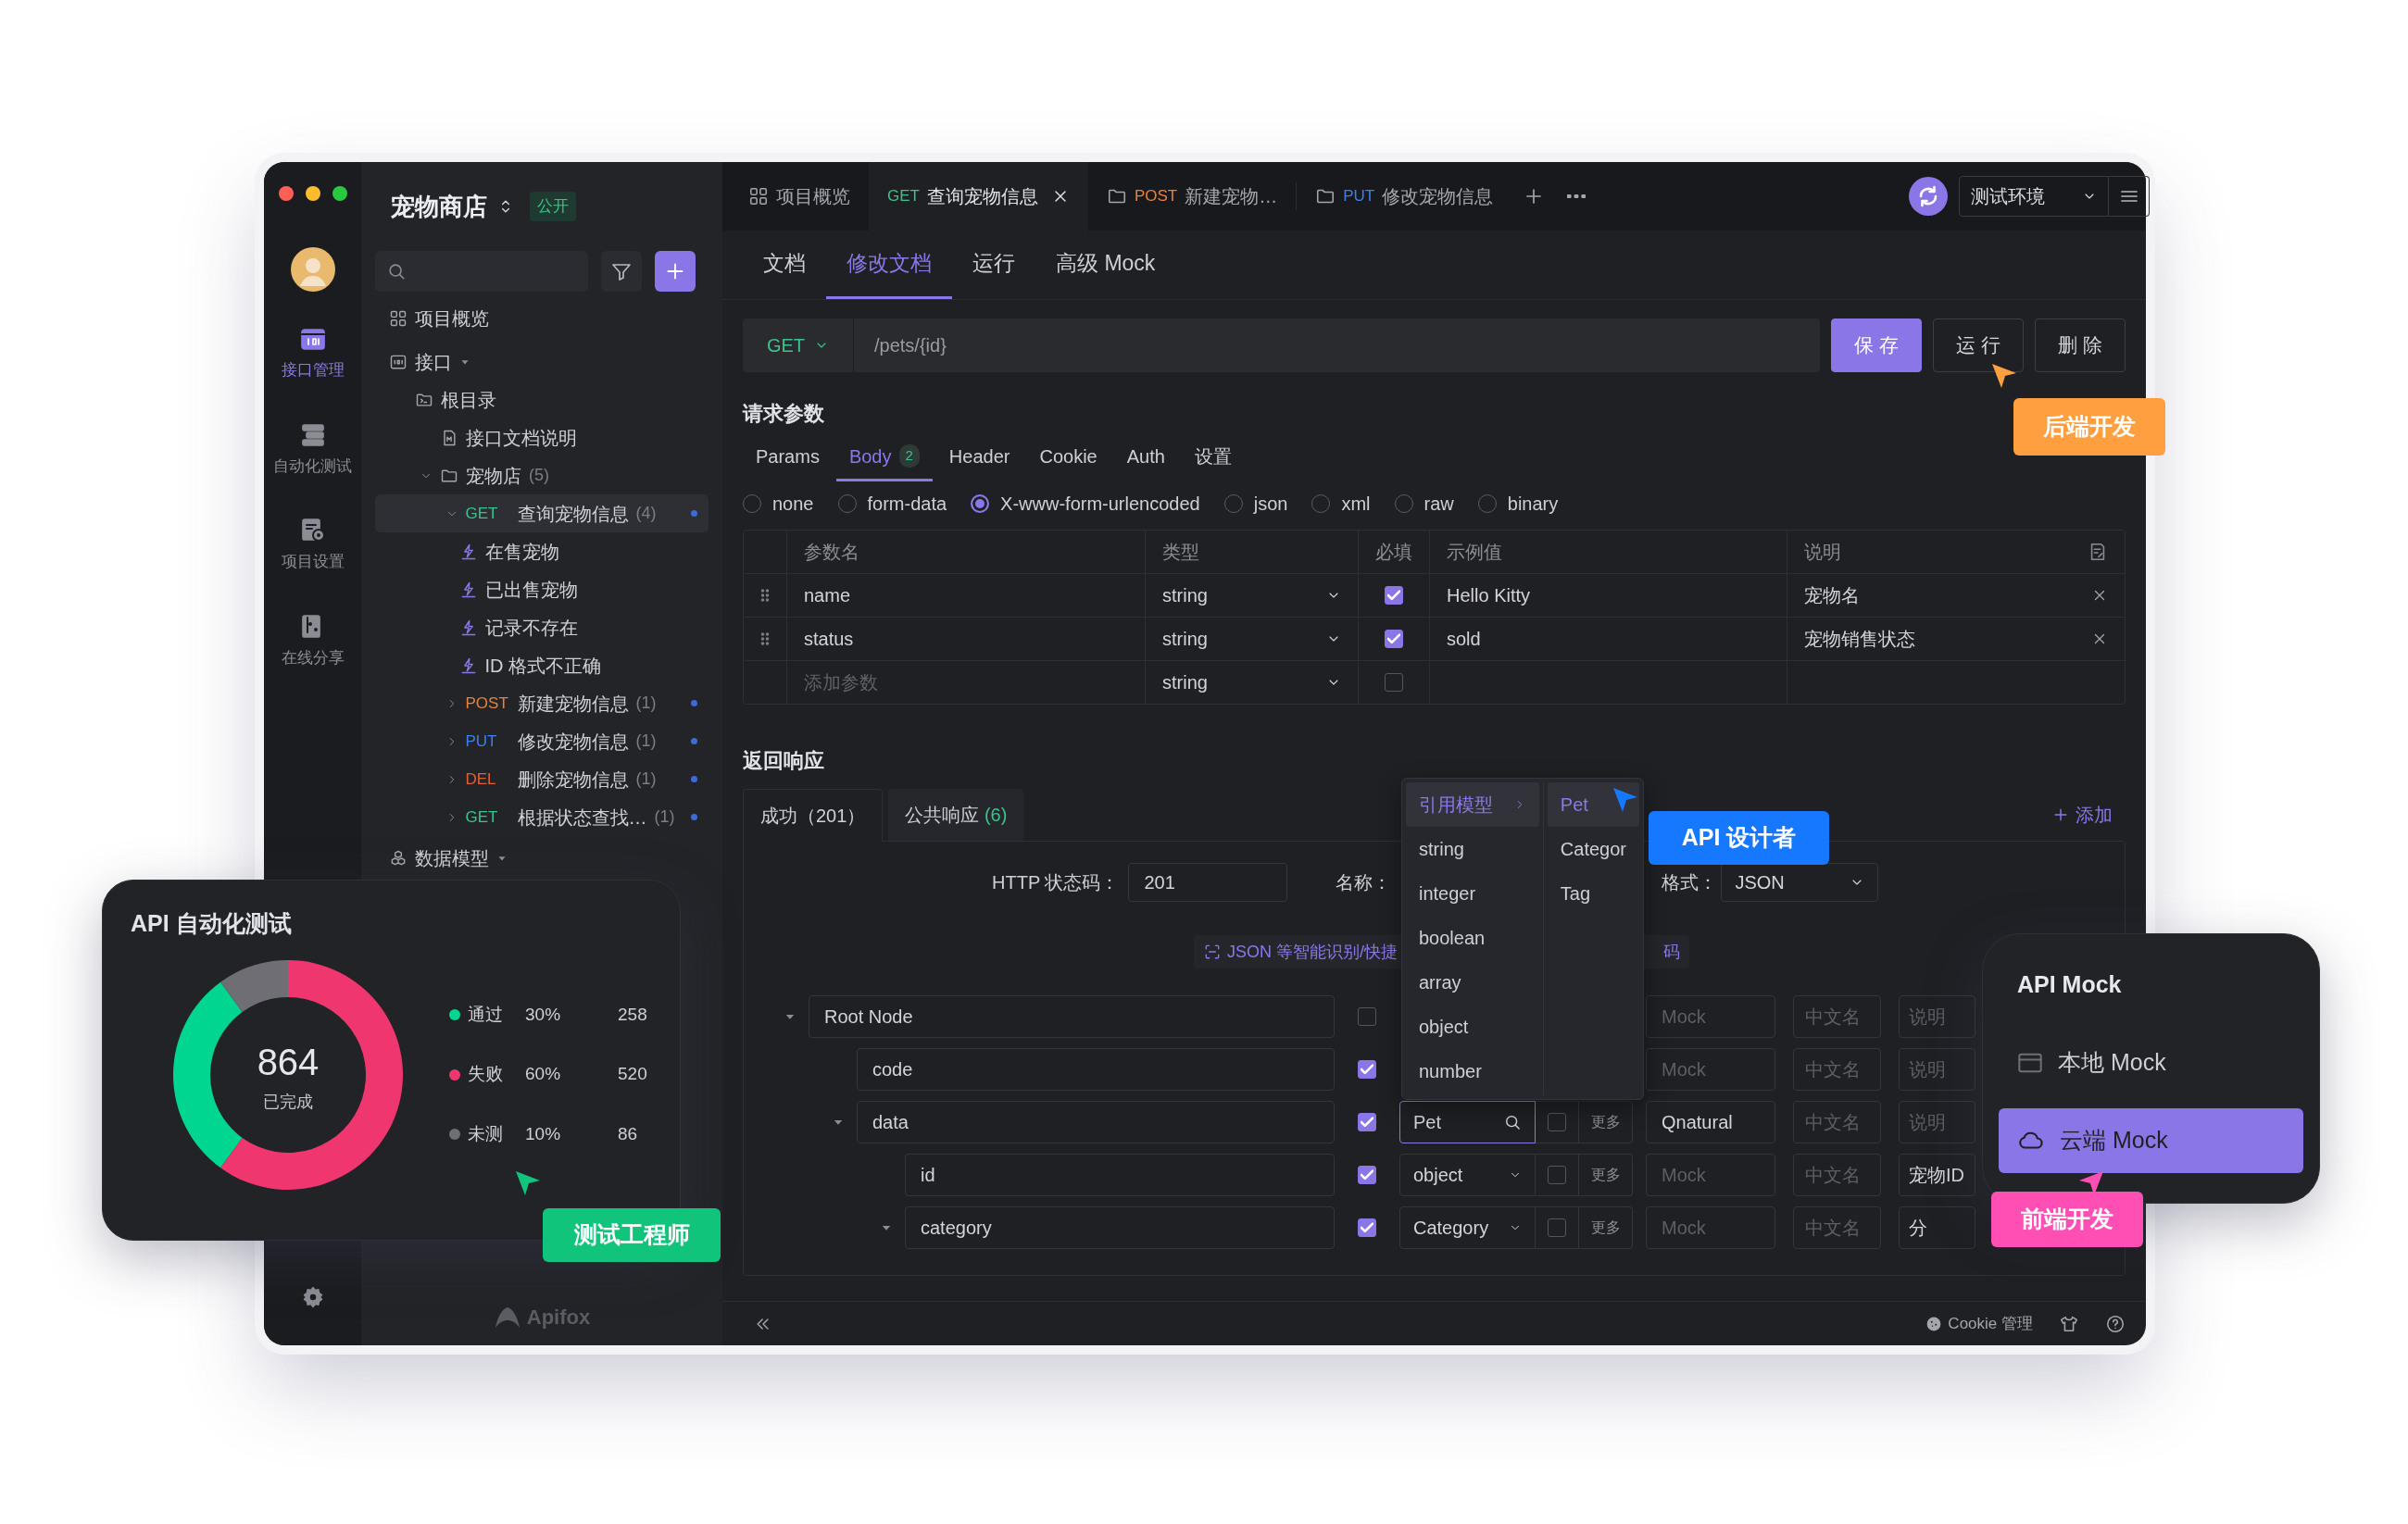 This screenshot has width=2408, height=1524. What do you see at coordinates (312, 545) in the screenshot?
I see `nav-item: 项目设置` at bounding box center [312, 545].